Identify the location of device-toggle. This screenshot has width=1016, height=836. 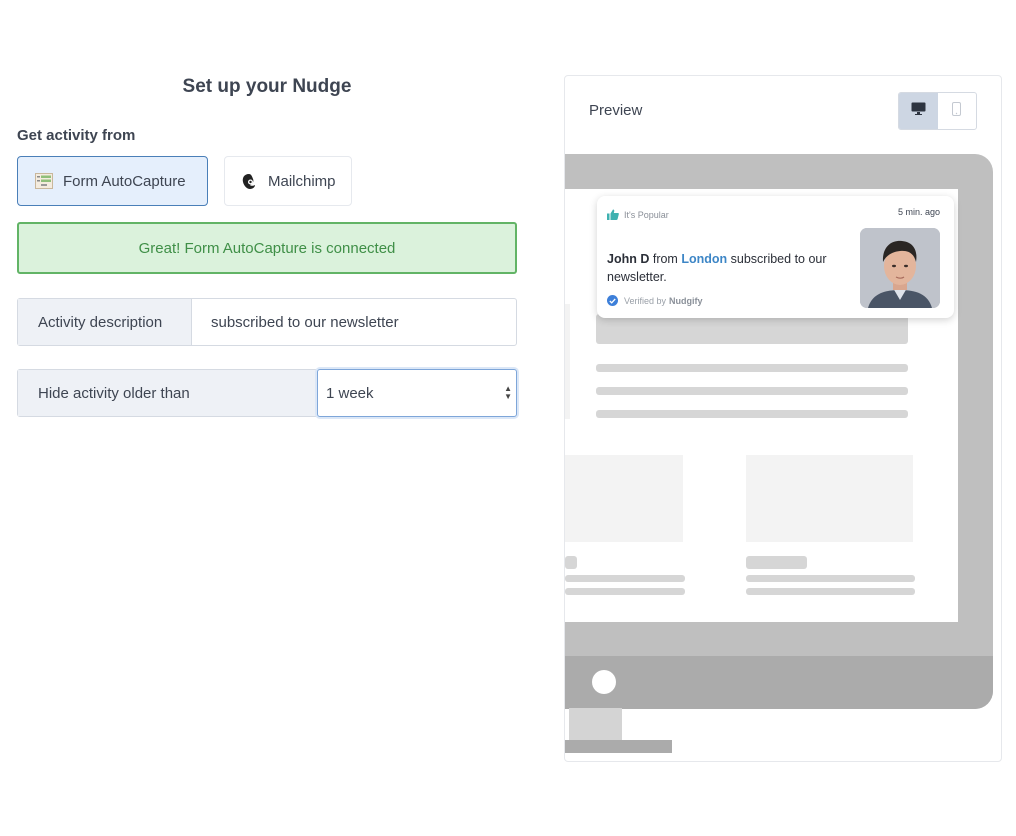
(937, 111).